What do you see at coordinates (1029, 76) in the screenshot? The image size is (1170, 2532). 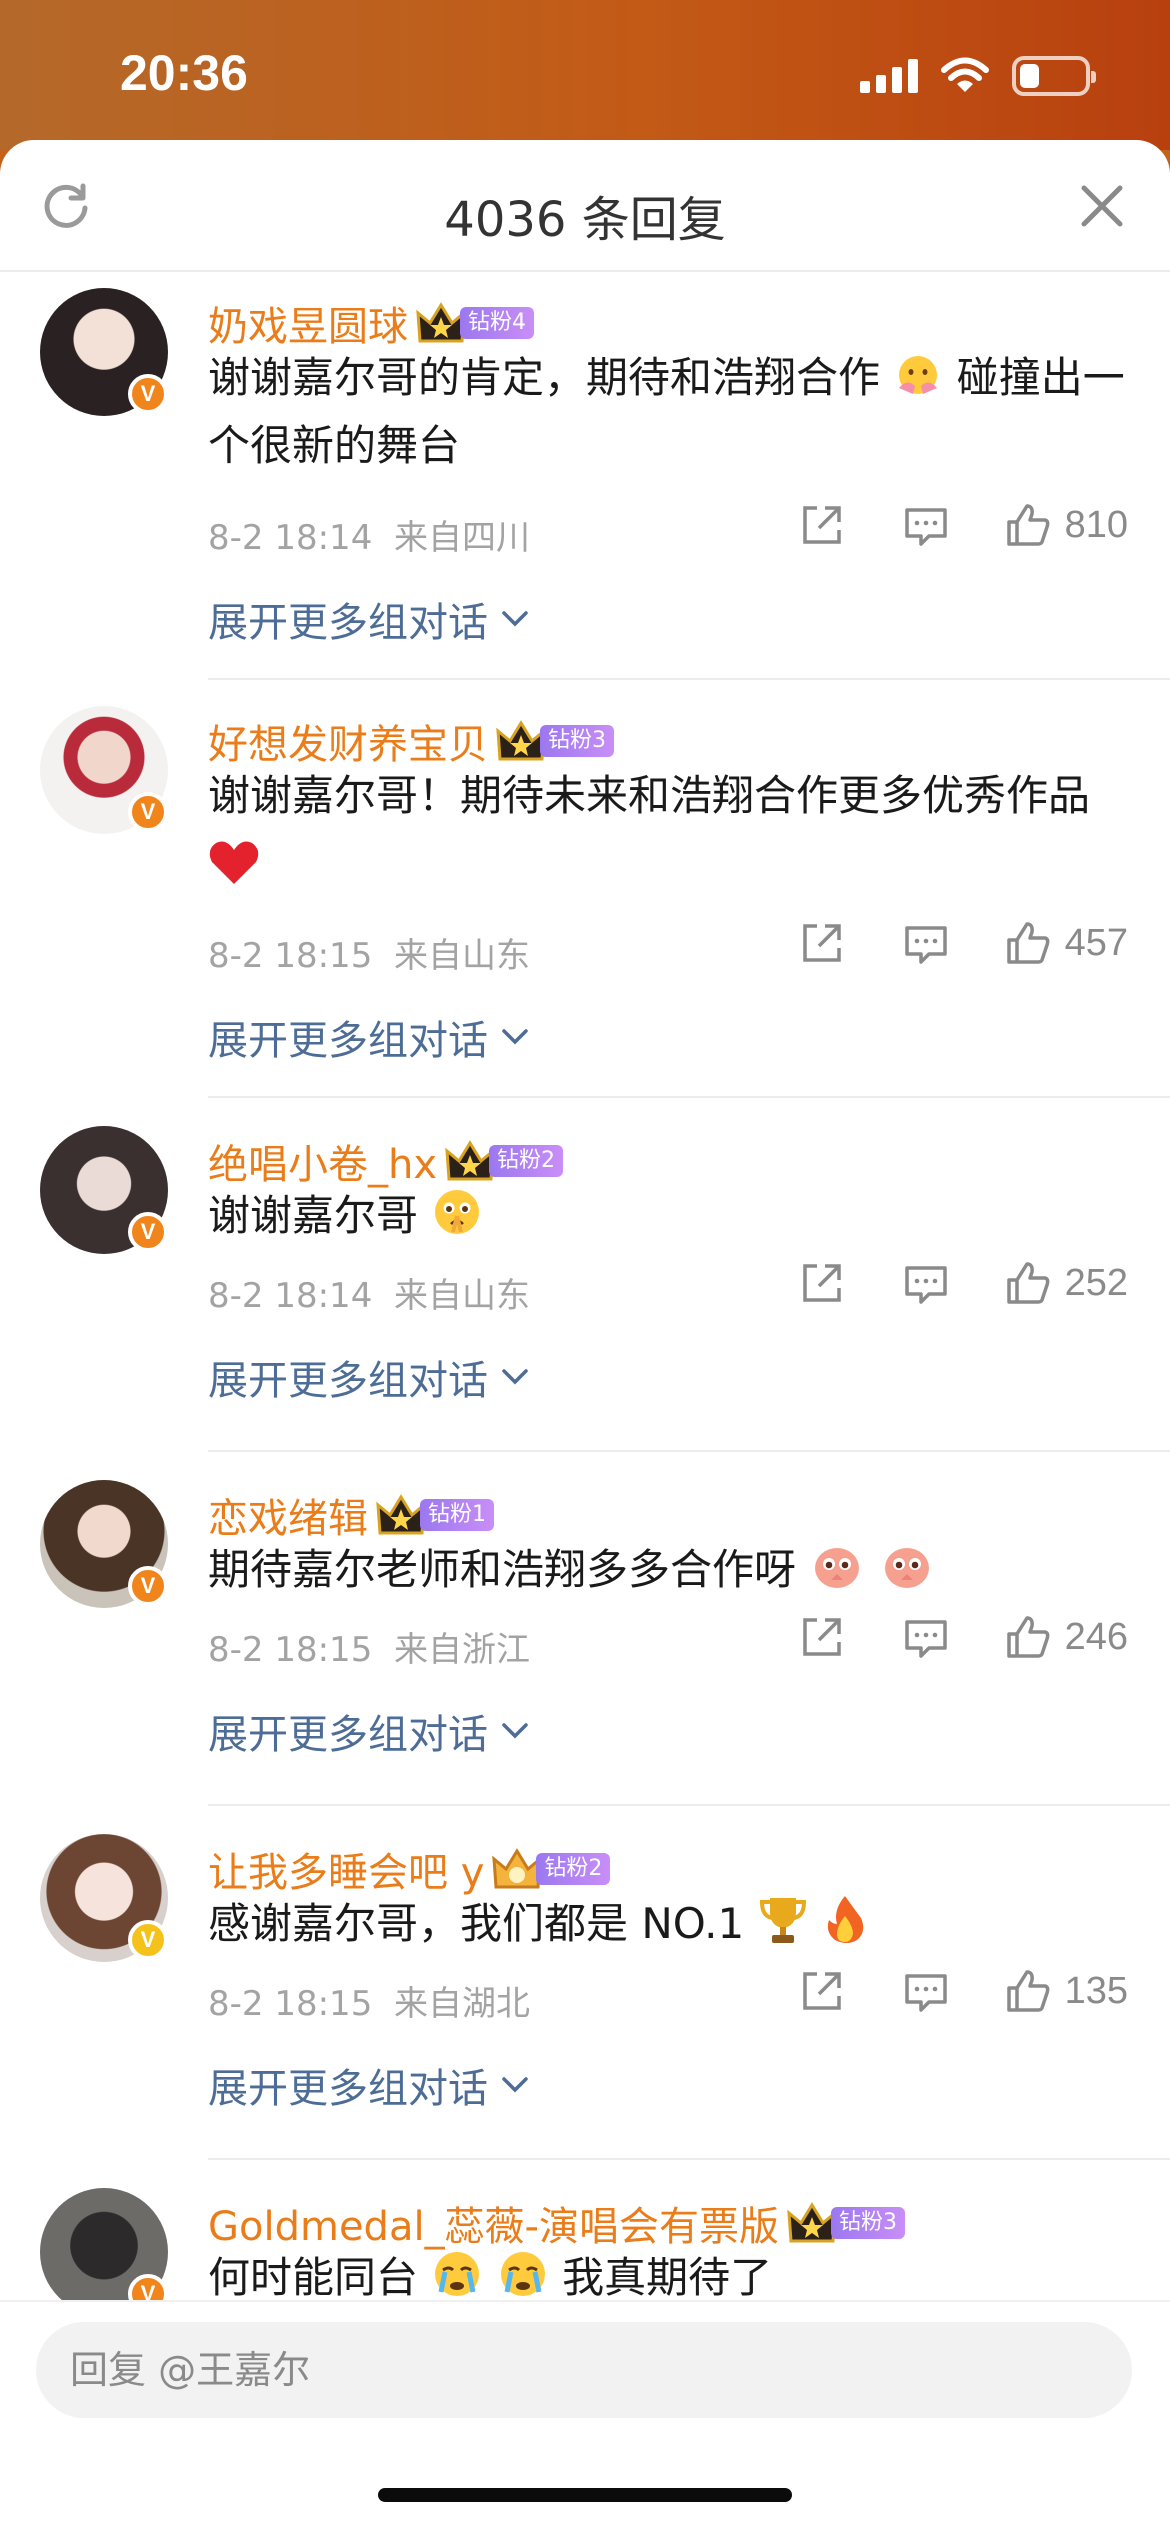 I see `battery-fill` at bounding box center [1029, 76].